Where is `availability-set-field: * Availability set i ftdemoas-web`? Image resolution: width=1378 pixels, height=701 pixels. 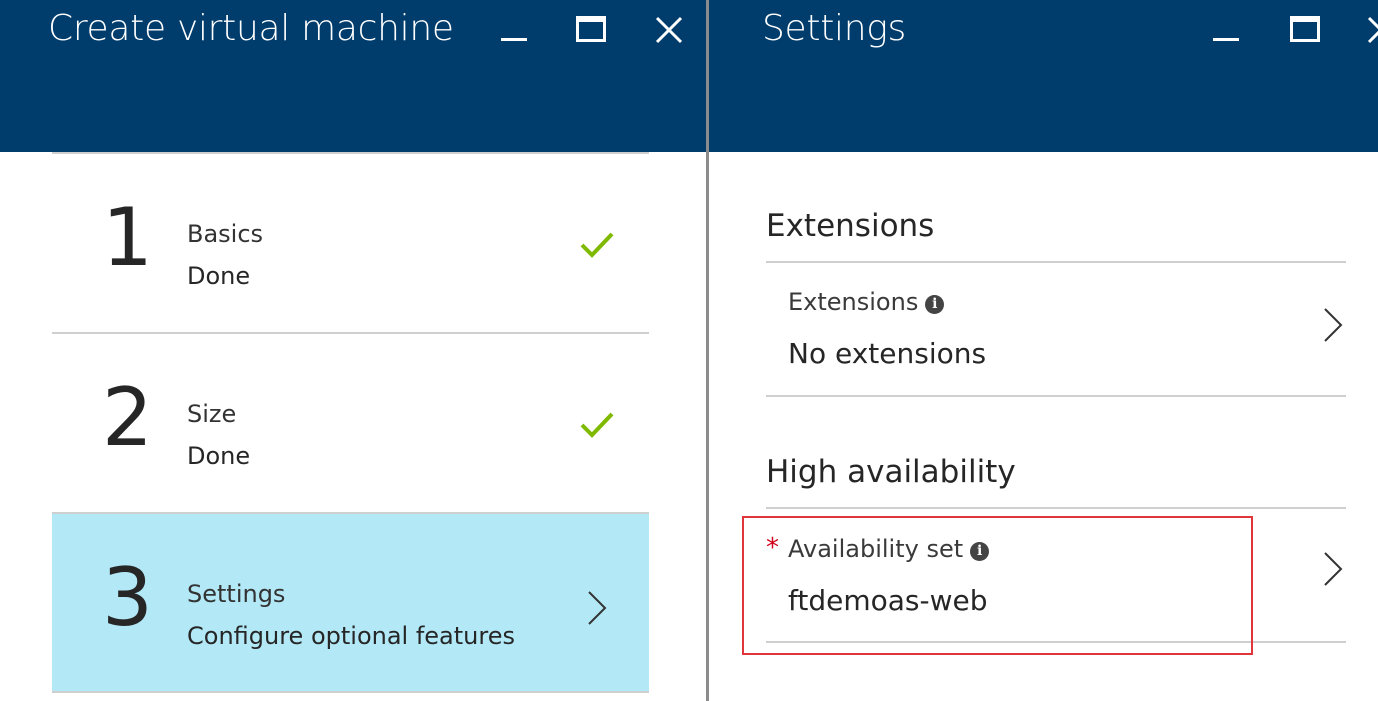
availability-set-field: * Availability set i ftdemoas-web is located at coordinates (1056, 575).